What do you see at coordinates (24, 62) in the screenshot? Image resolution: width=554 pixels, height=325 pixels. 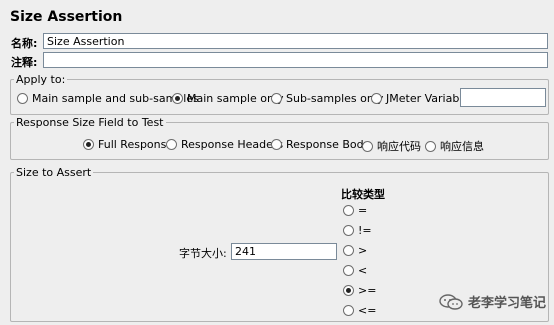 I see `comment-label: 注释:` at bounding box center [24, 62].